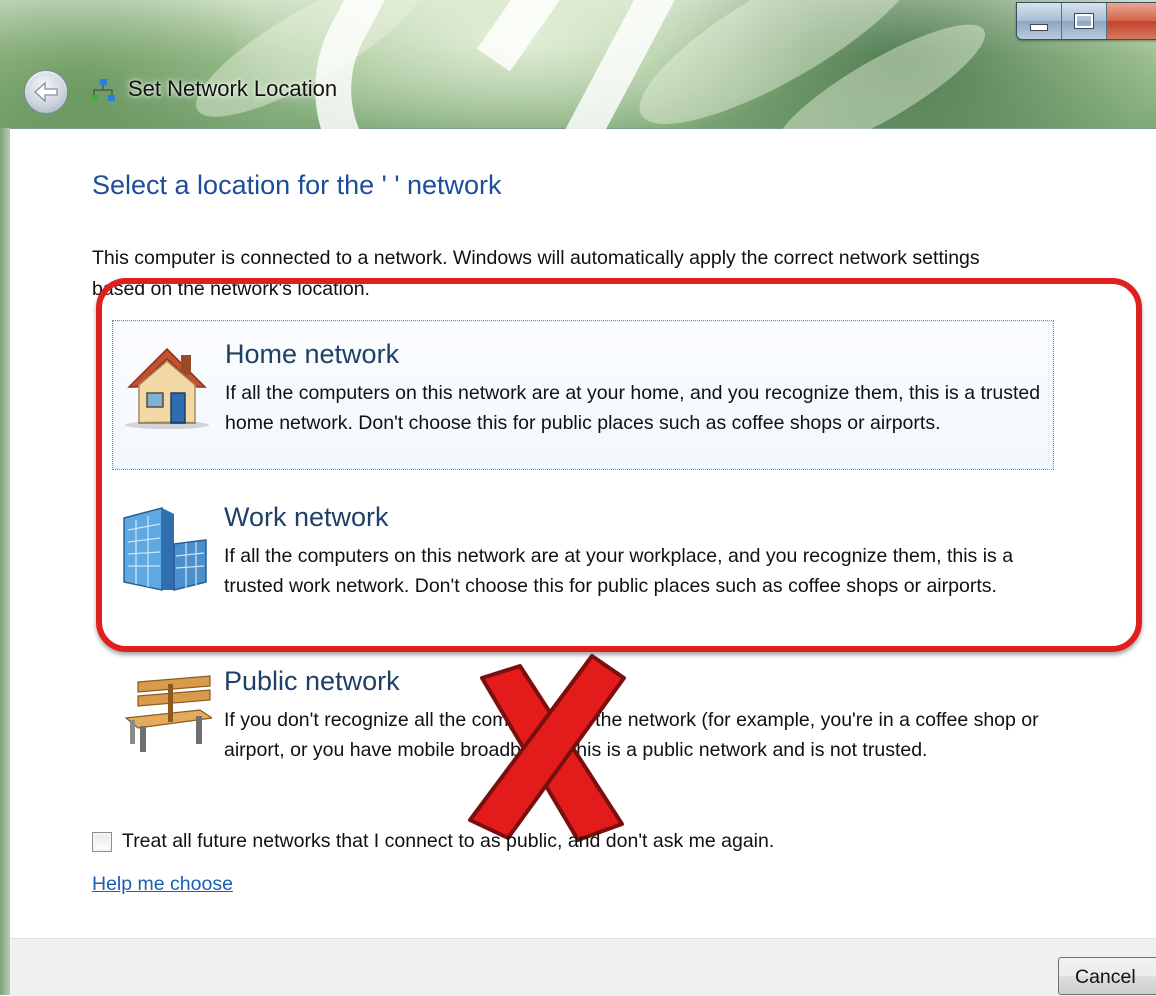  Describe the element at coordinates (1039, 21) in the screenshot. I see `minimize-button` at that location.